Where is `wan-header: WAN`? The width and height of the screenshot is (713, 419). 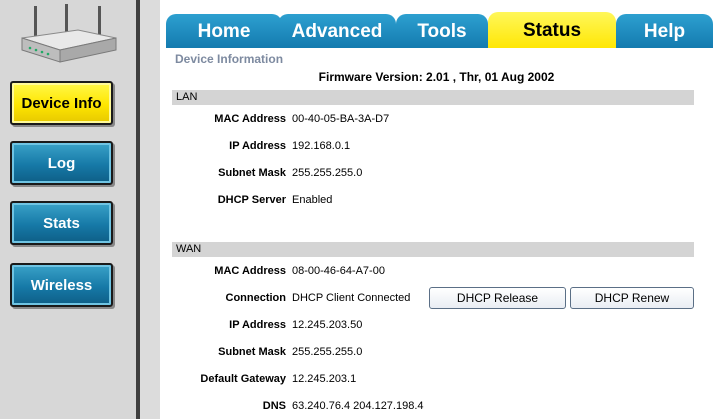
wan-header: WAN is located at coordinates (433, 249).